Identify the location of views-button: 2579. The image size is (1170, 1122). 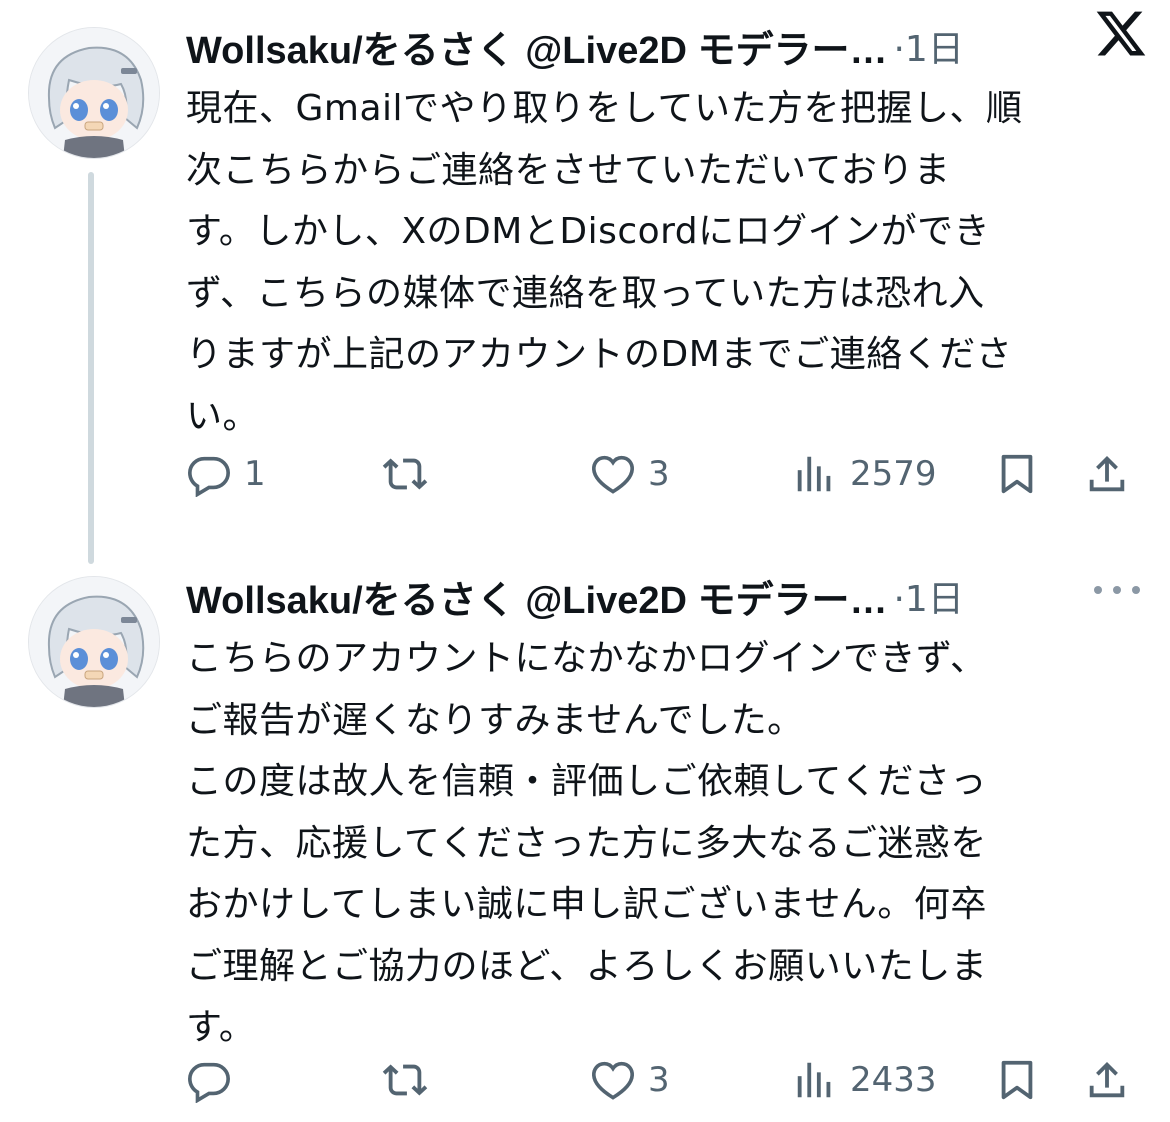
(864, 474).